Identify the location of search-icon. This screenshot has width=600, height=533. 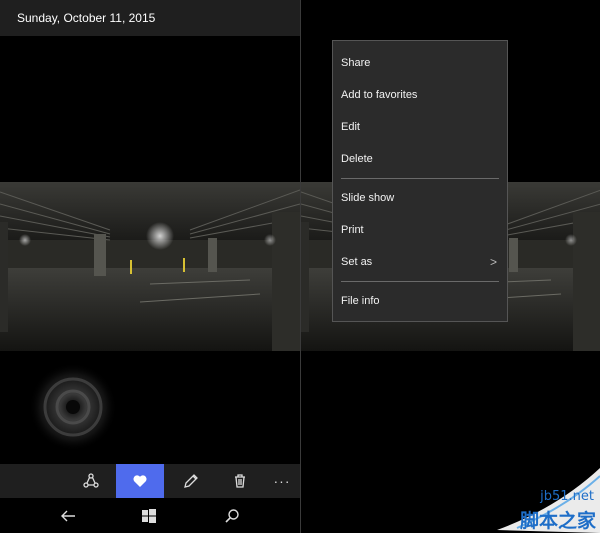
(232, 515).